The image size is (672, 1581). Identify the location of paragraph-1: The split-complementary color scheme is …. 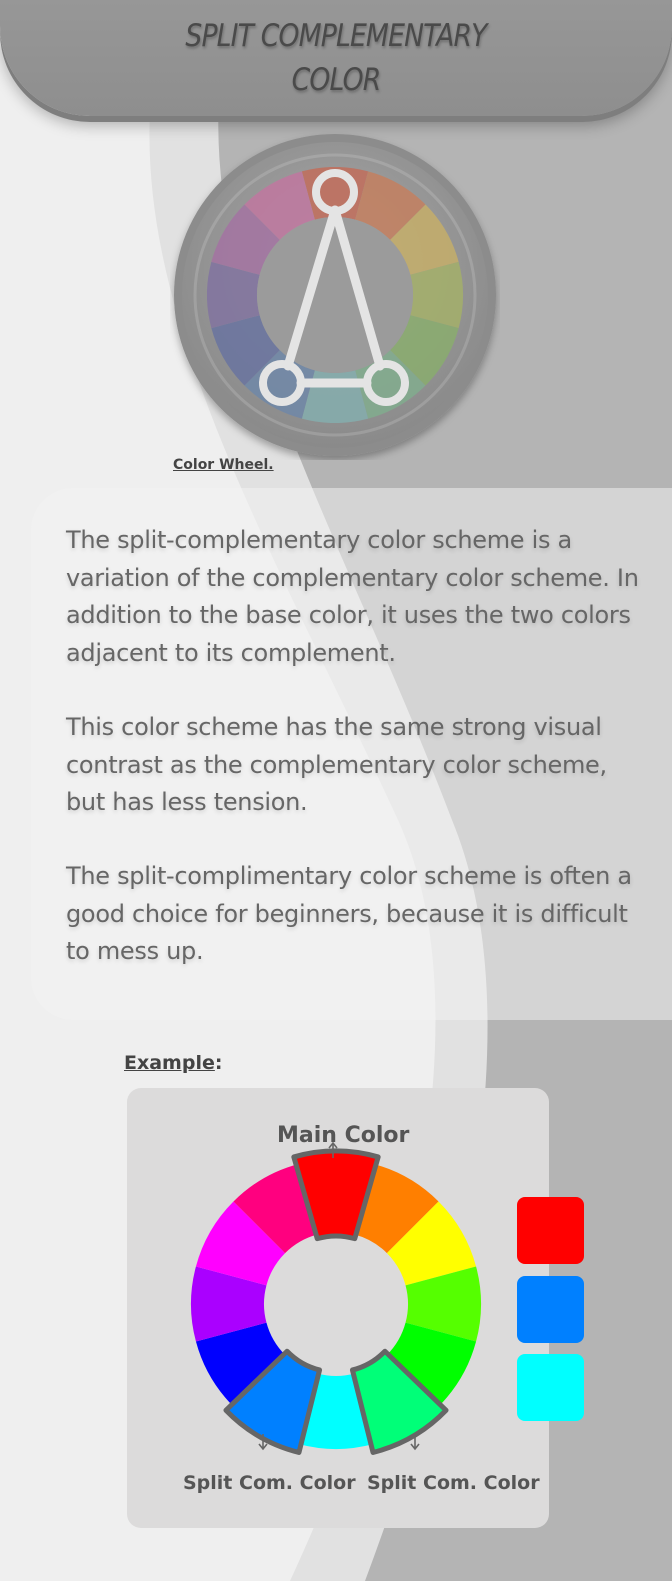
(352, 596).